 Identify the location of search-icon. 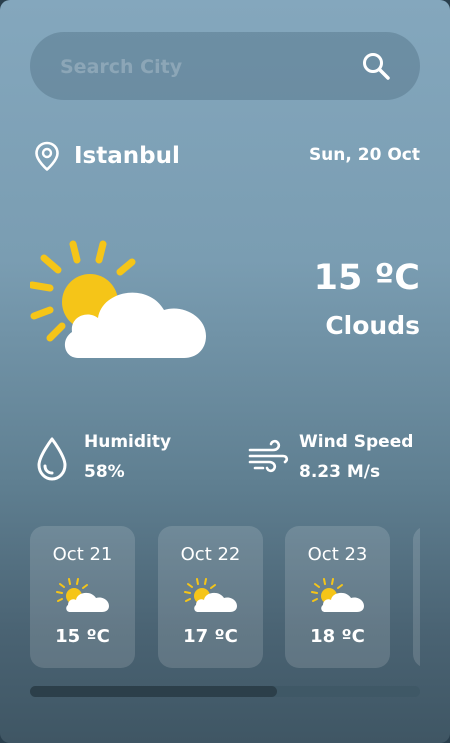
(376, 66).